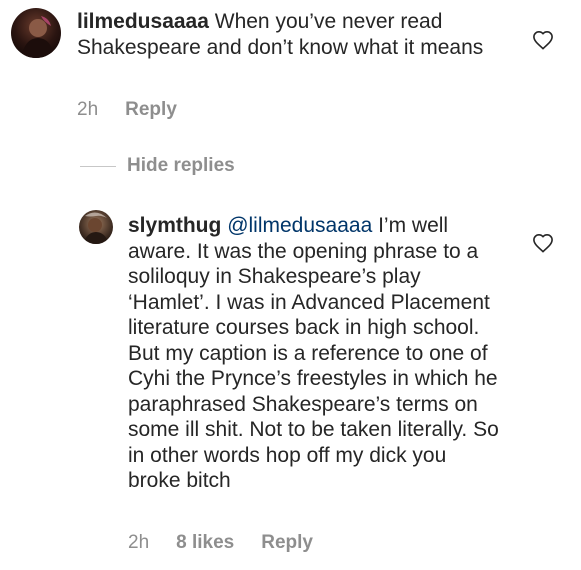  I want to click on username: lilmedusaaaa, so click(143, 21).